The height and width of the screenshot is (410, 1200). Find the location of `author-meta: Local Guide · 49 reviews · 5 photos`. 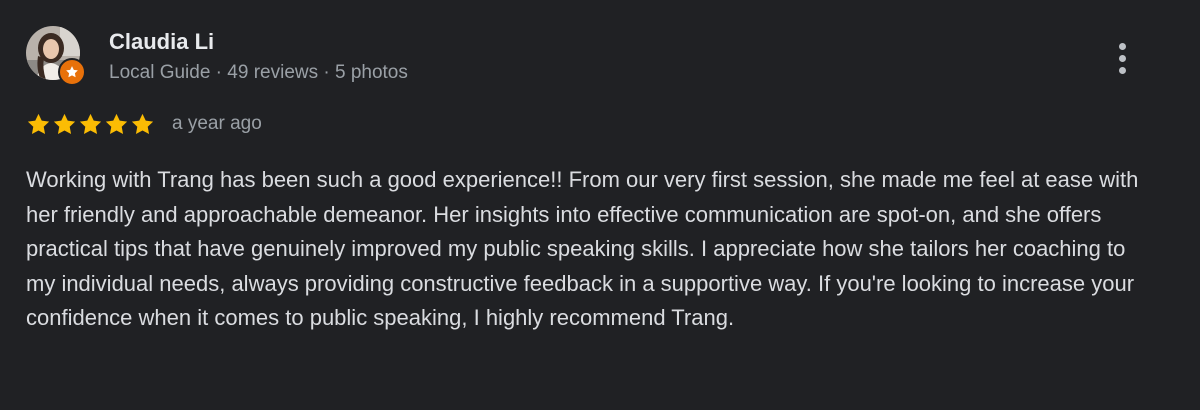

author-meta: Local Guide · 49 reviews · 5 photos is located at coordinates (258, 73).